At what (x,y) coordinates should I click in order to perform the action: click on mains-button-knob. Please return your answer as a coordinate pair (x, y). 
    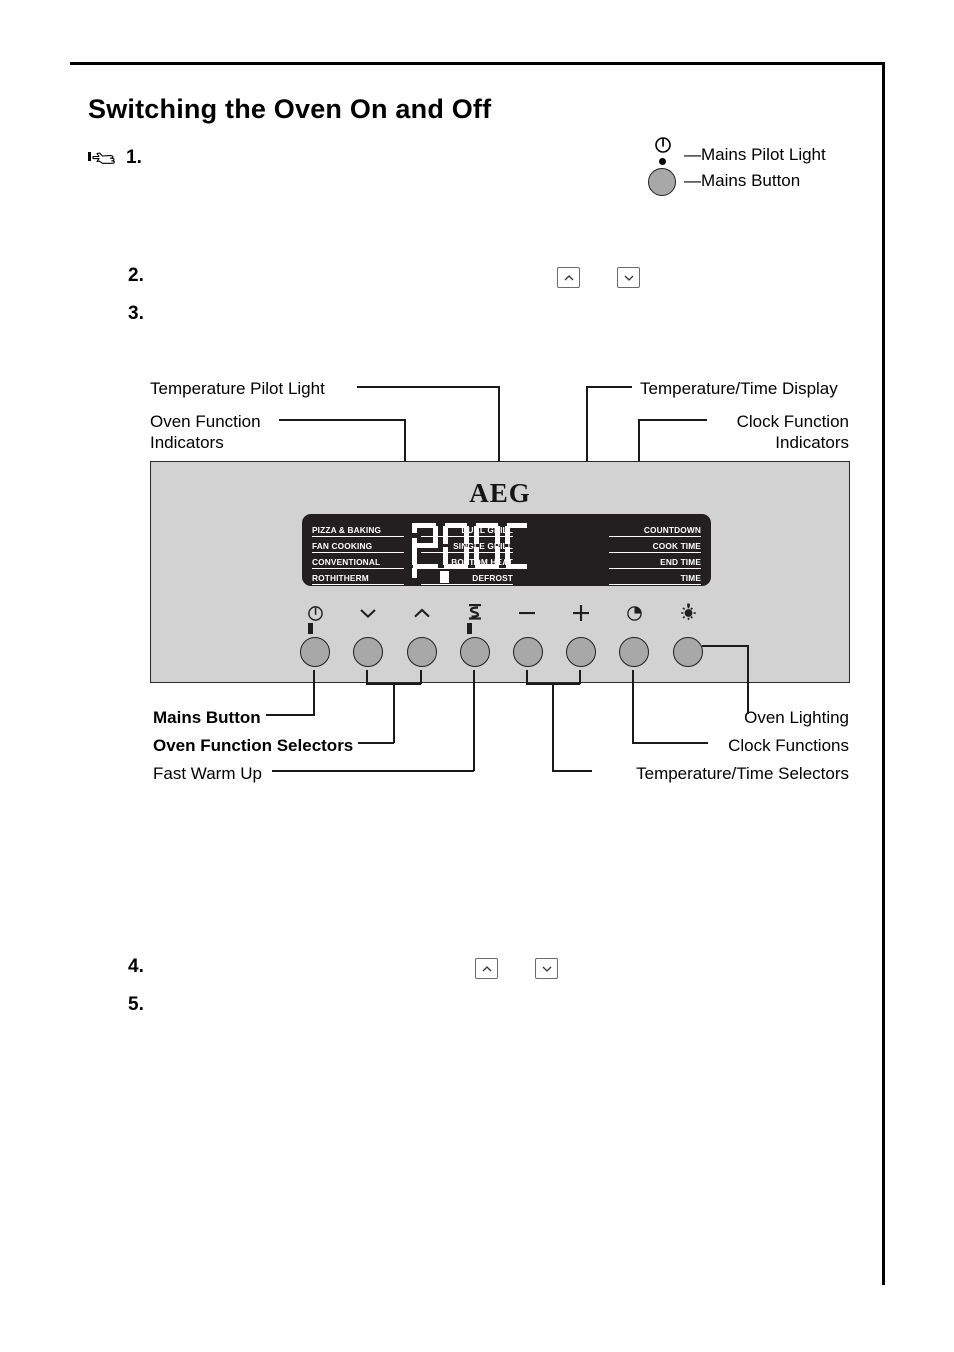
    Looking at the image, I should click on (662, 182).